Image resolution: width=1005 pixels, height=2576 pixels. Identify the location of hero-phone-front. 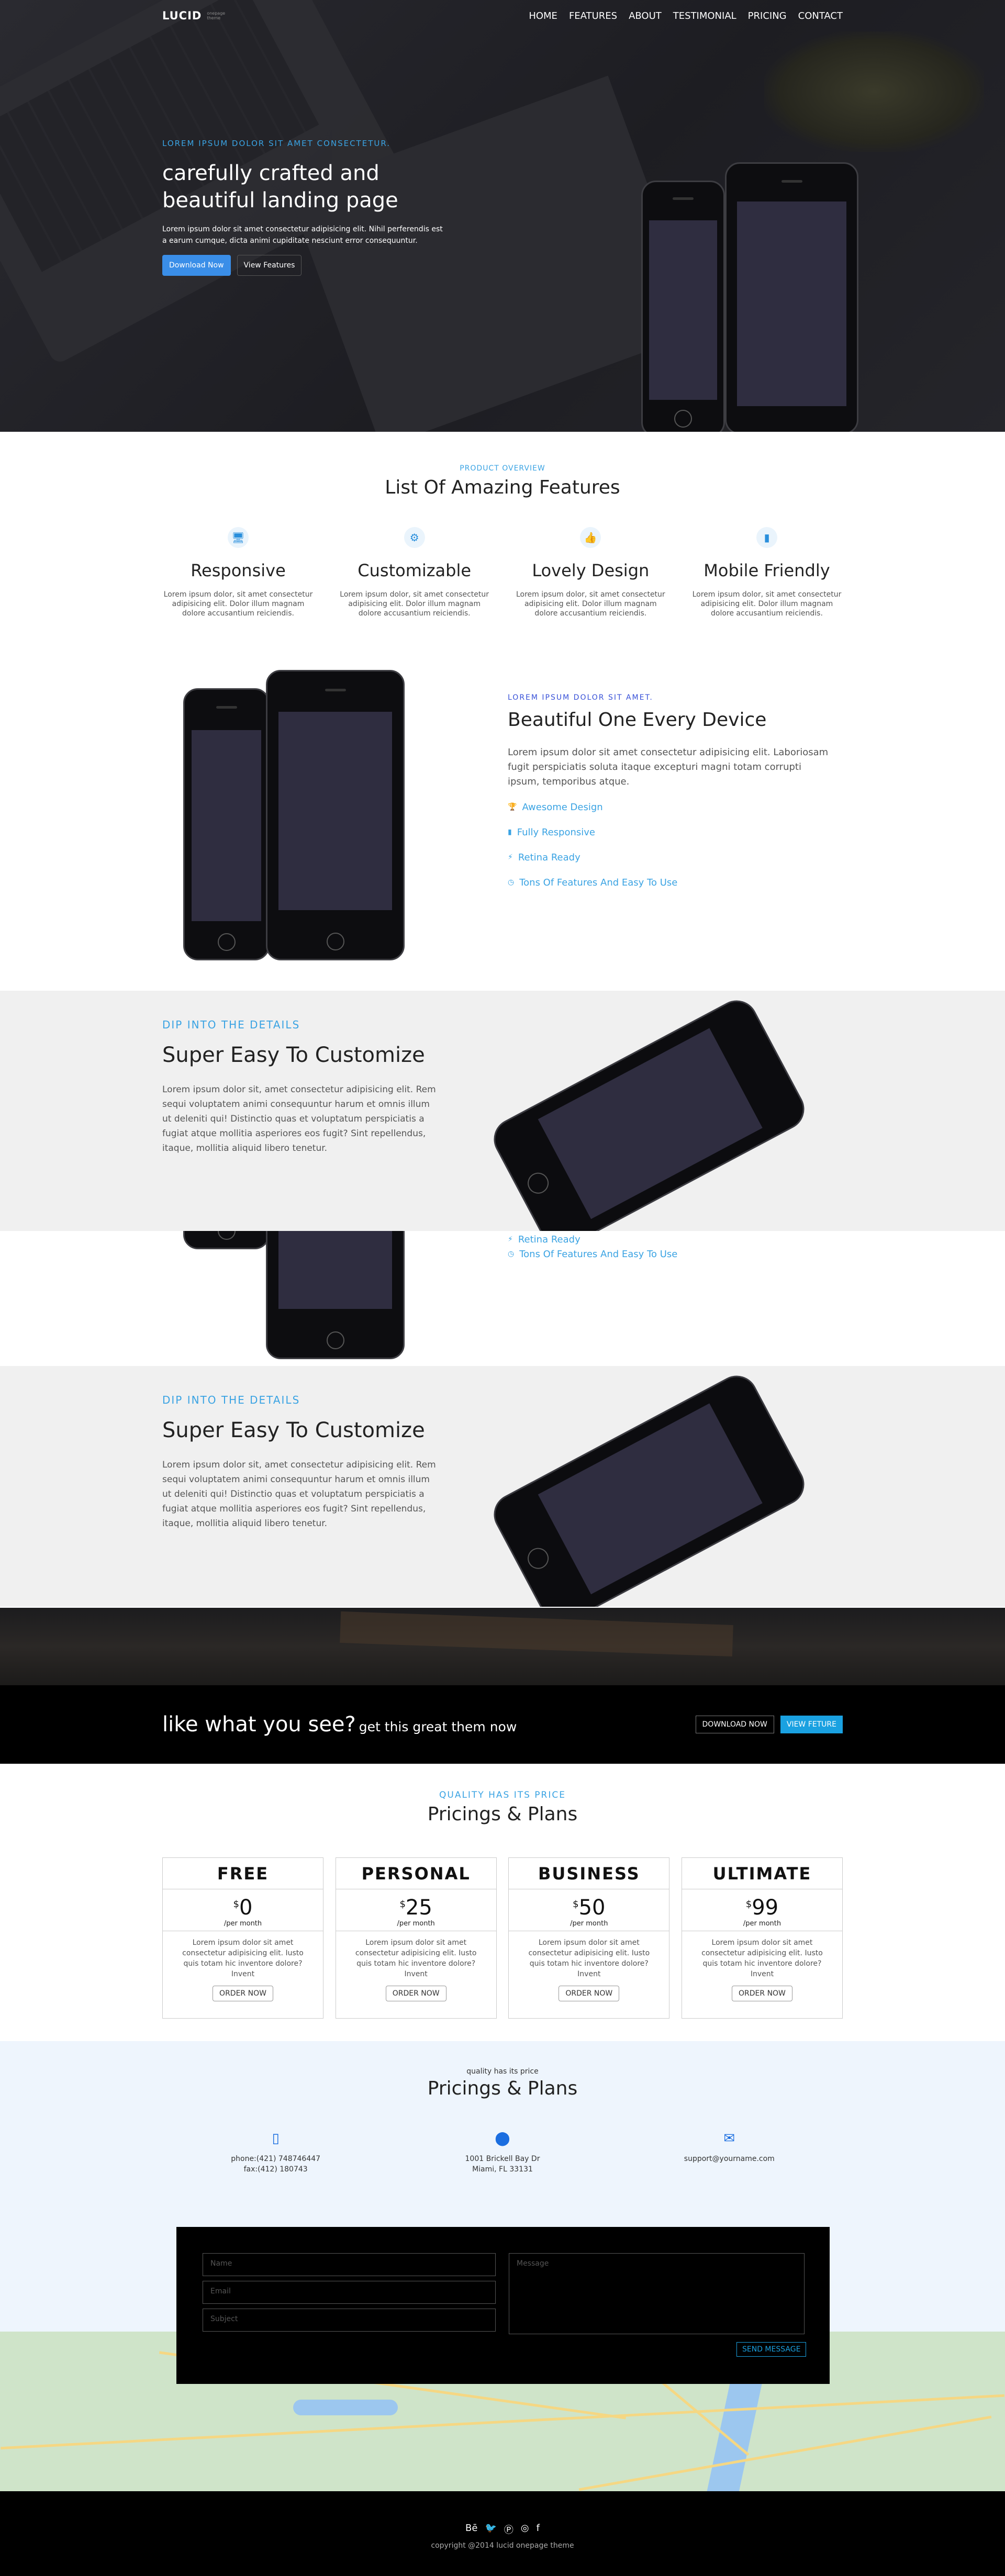
(791, 297).